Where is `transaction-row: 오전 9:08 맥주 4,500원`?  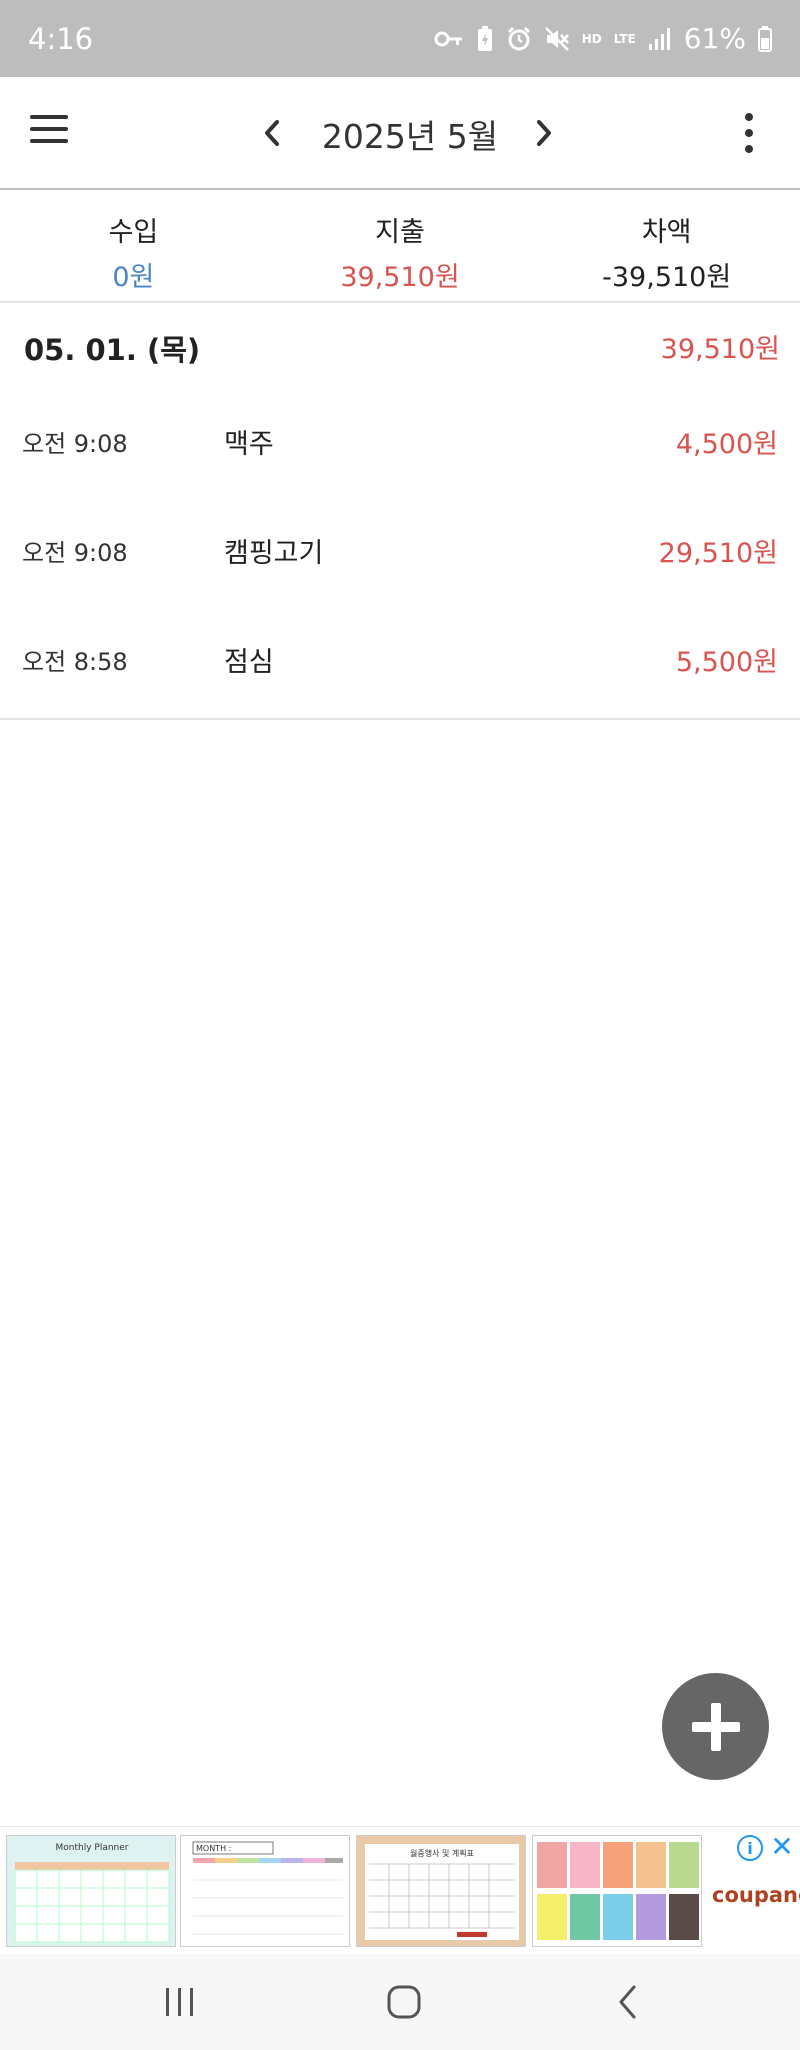 transaction-row: 오전 9:08 맥주 4,500원 is located at coordinates (400, 442).